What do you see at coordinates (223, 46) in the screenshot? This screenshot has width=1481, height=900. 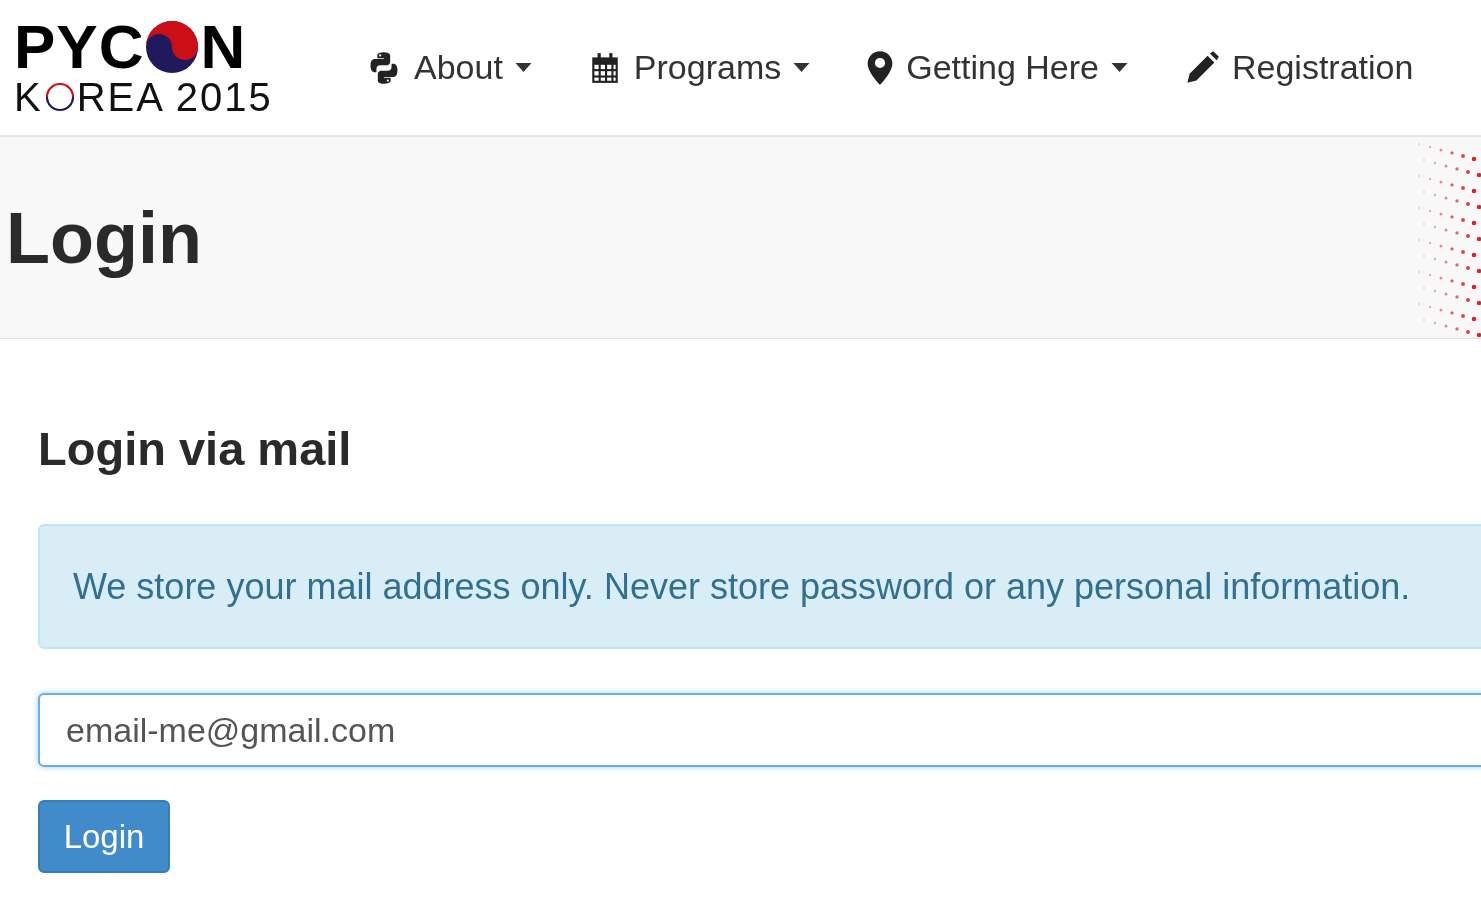 I see `logo-text: N` at bounding box center [223, 46].